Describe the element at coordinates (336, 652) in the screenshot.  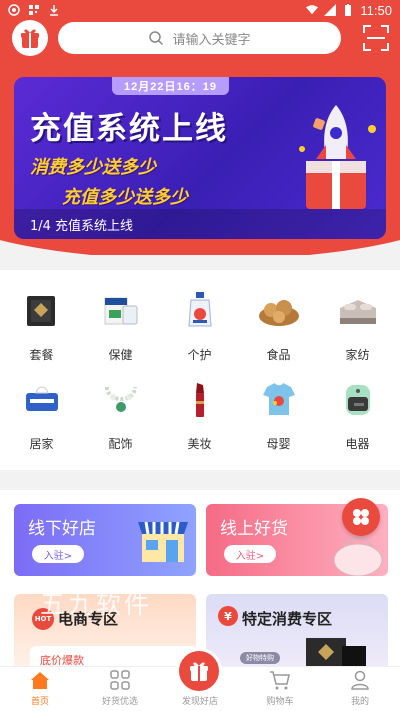
I see `gift-box-illustration-icon` at that location.